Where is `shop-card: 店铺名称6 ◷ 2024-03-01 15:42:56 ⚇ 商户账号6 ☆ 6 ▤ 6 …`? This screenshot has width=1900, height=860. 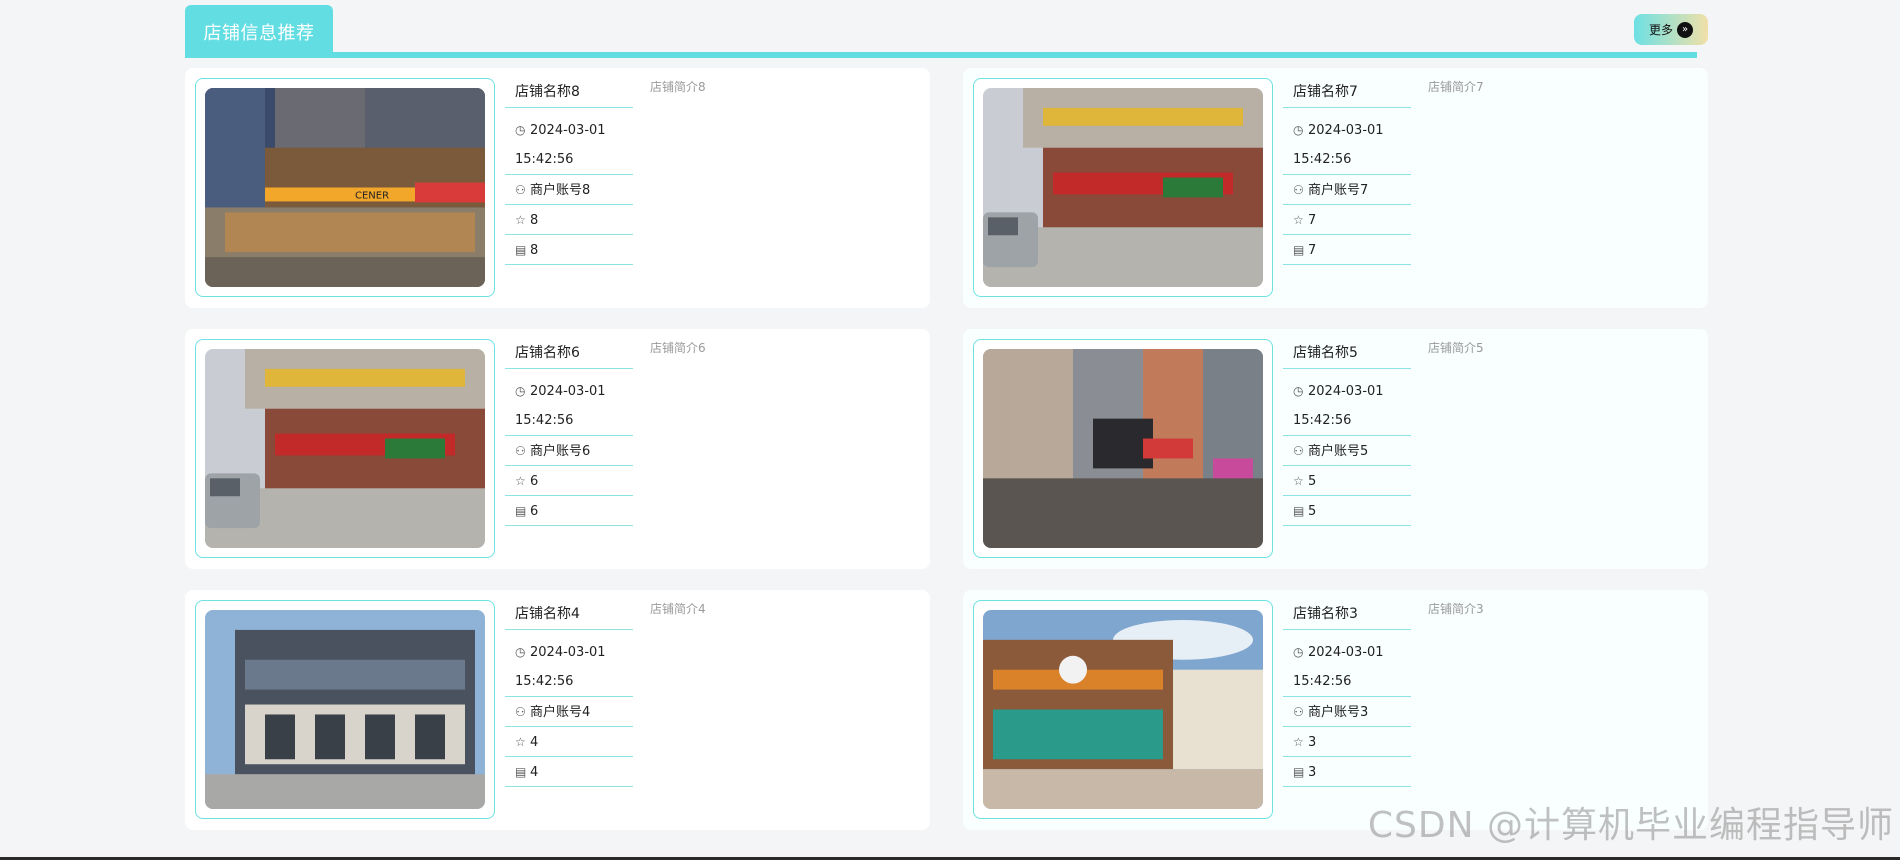 shop-card: 店铺名称6 ◷ 2024-03-01 15:42:56 ⚇ 商户账号6 ☆ 6 ▤ 6 … is located at coordinates (557, 449).